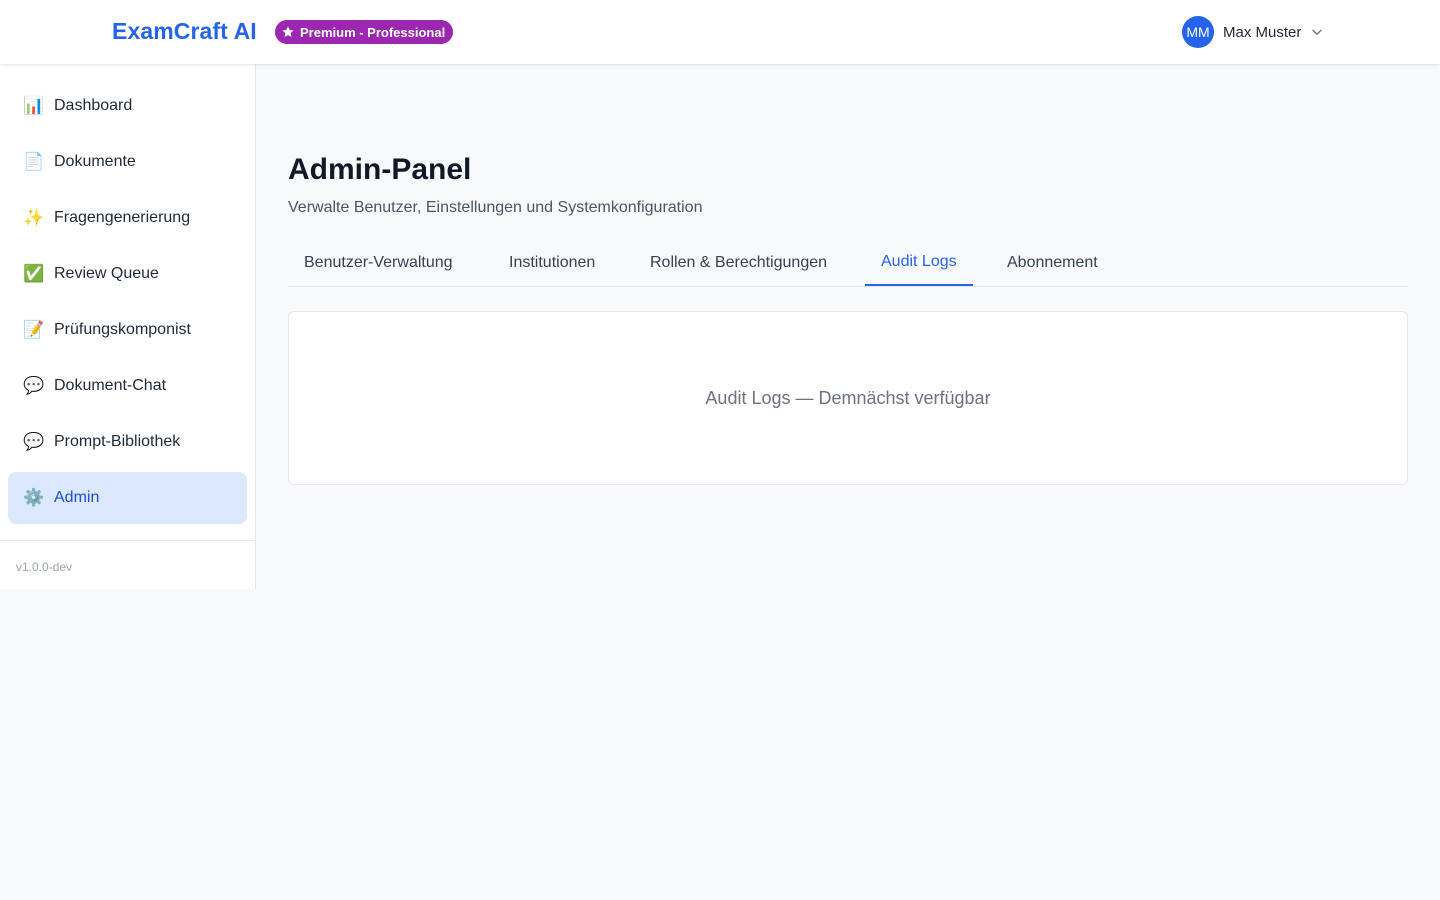 The height and width of the screenshot is (900, 1440). What do you see at coordinates (93, 105) in the screenshot?
I see `sidebar-item-label: Dashboard` at bounding box center [93, 105].